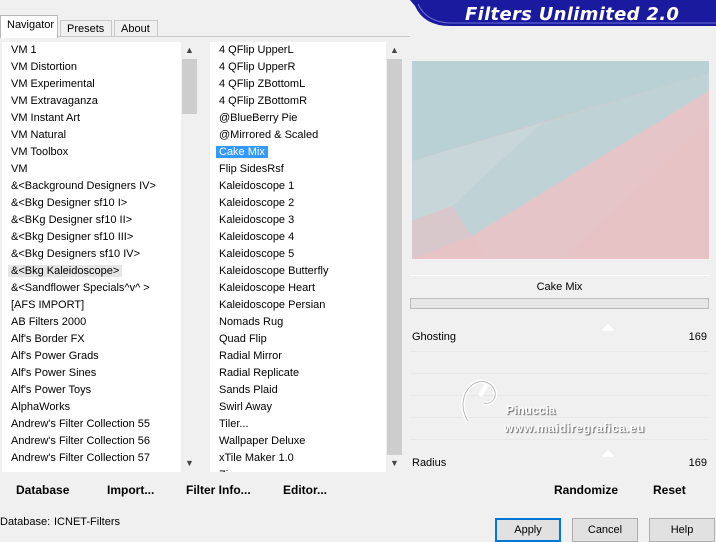  What do you see at coordinates (91, 407) in the screenshot?
I see `list-item: AlphaWorks` at bounding box center [91, 407].